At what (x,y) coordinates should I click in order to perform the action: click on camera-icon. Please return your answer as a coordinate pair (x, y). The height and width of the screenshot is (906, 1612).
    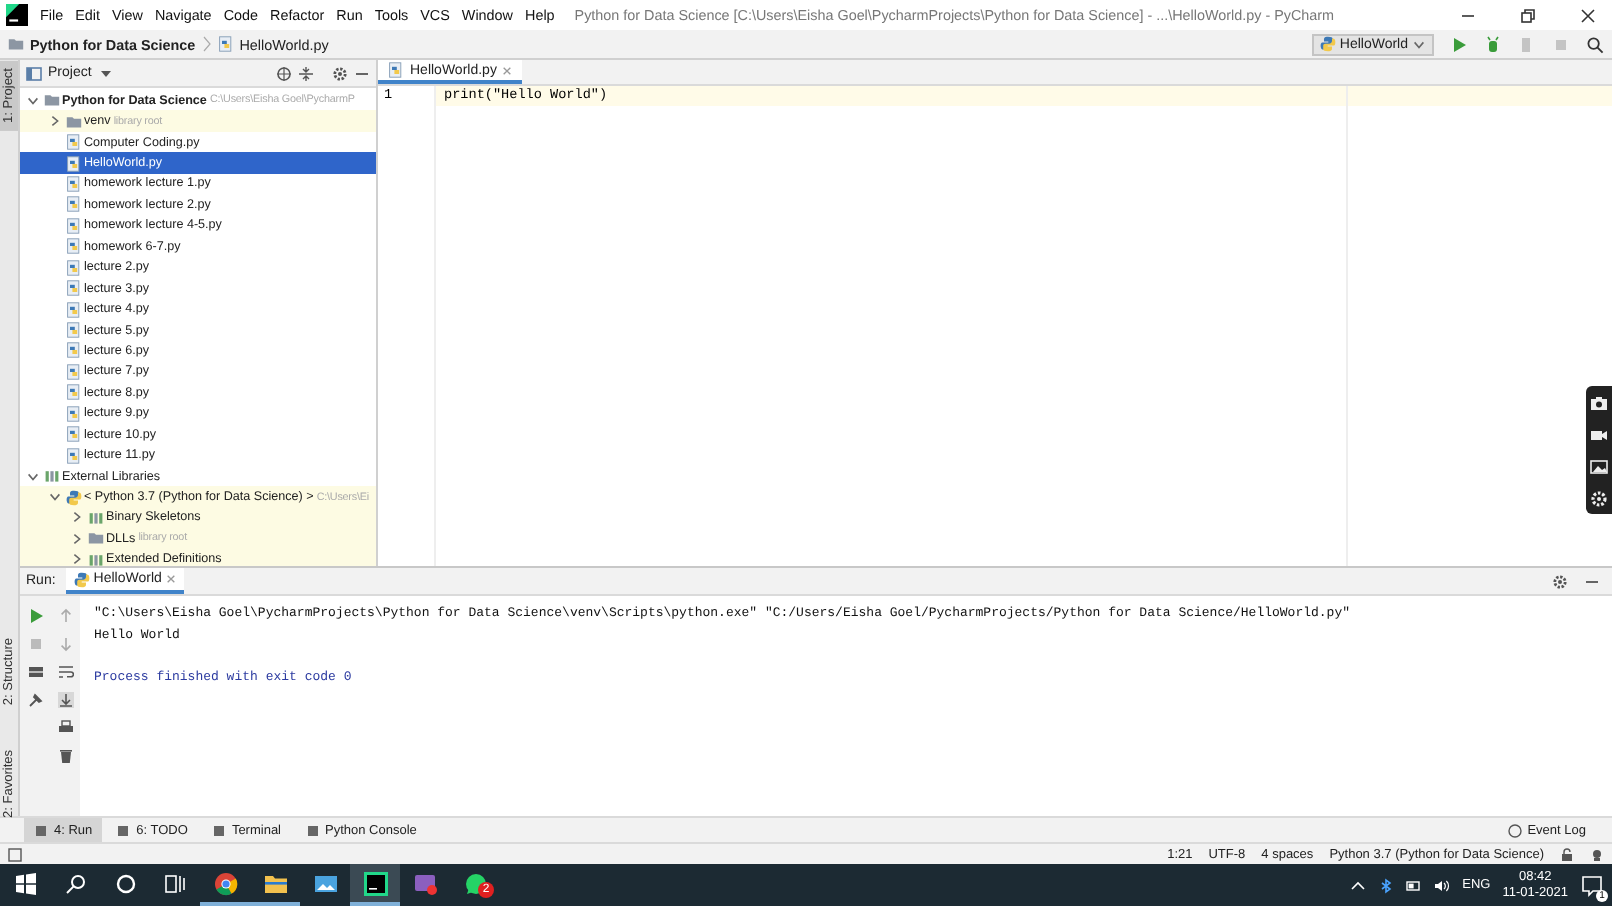
    Looking at the image, I should click on (1599, 402).